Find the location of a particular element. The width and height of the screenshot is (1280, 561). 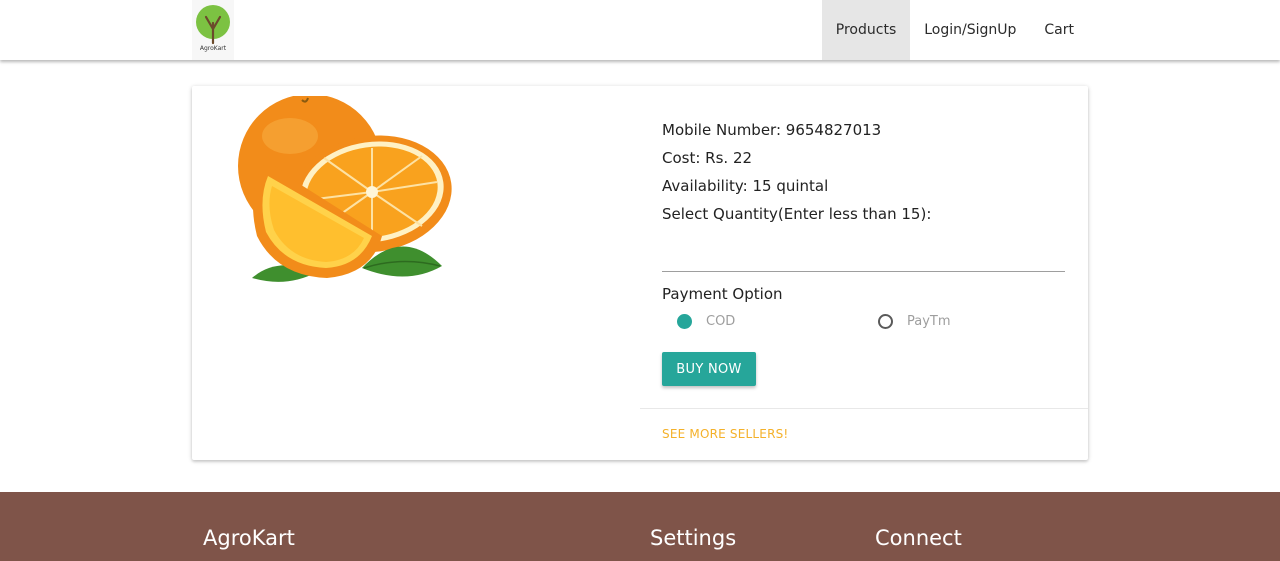

radio-checked-icon is located at coordinates (684, 321).